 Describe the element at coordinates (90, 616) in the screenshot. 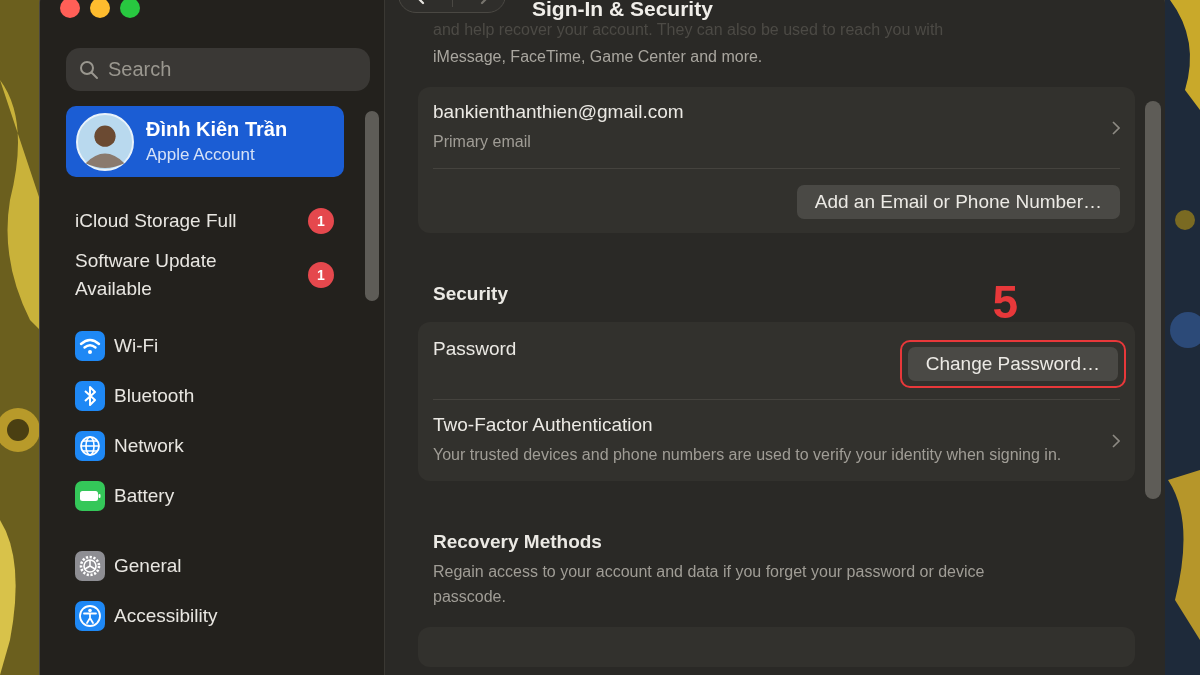

I see `accessibility-icon` at that location.